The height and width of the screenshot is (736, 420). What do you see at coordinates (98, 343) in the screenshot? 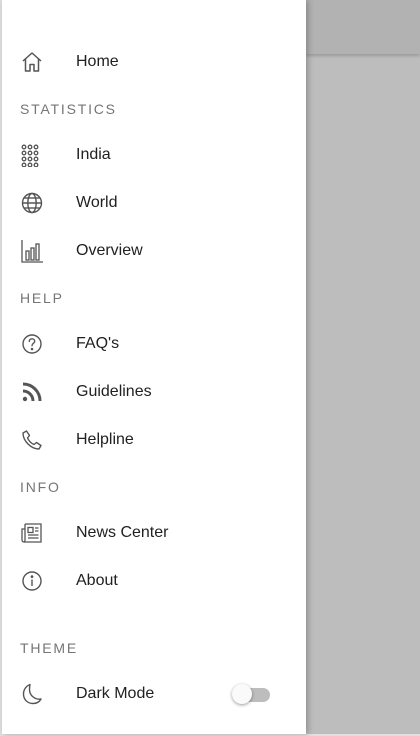
I see `drawer-item-label: FAQ's` at bounding box center [98, 343].